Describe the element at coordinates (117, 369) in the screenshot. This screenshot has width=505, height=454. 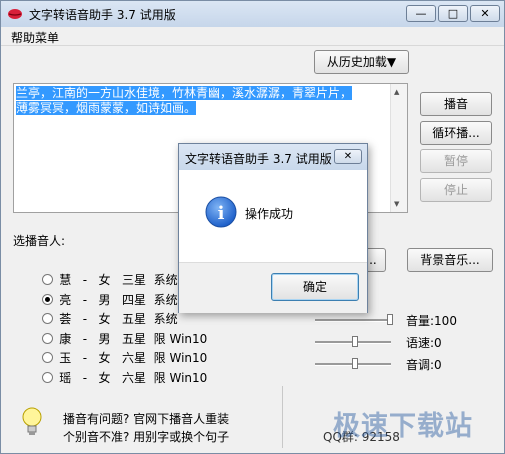
I see `voice-option-yao: 瑶 - 女 六星 限 Win10` at that location.